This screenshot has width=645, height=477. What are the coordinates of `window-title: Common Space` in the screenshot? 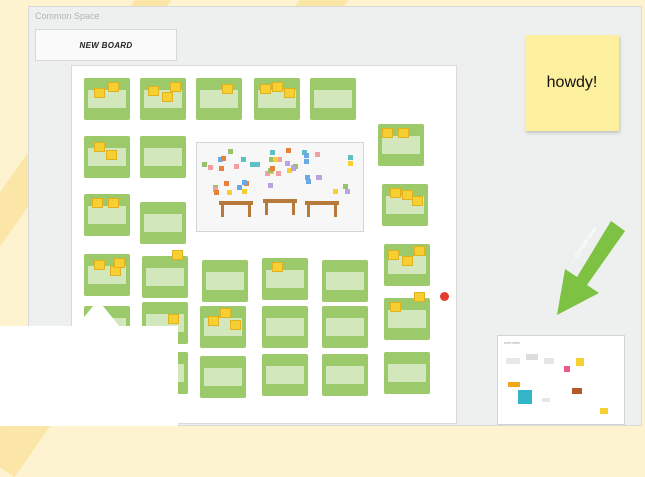 It's located at (67, 16).